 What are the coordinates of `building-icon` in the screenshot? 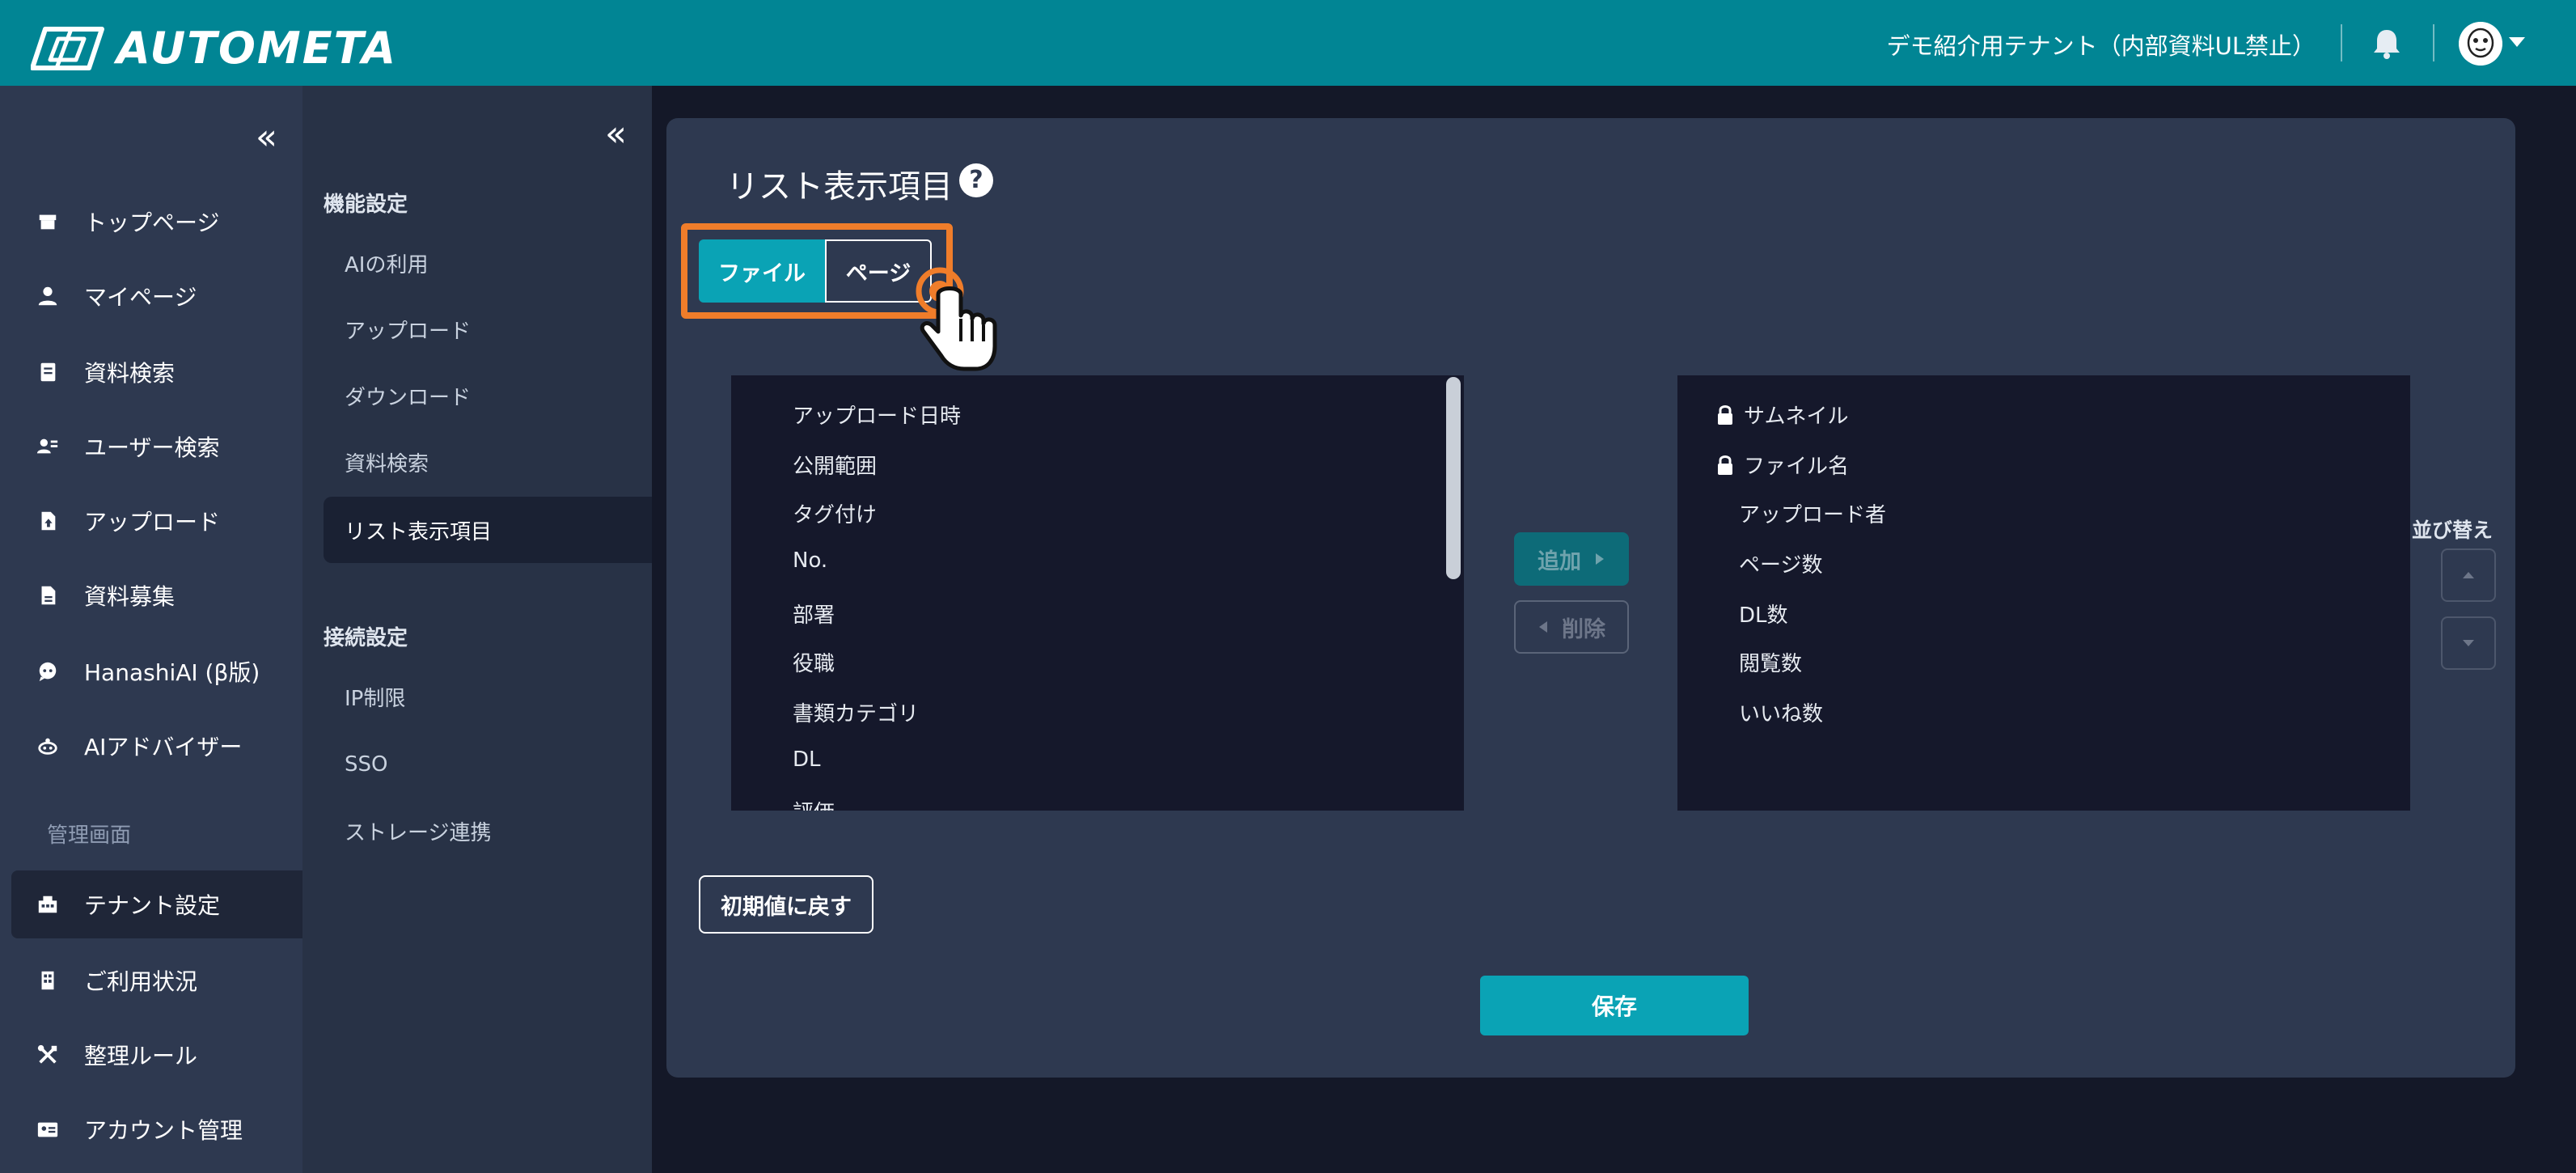 It's located at (48, 980).